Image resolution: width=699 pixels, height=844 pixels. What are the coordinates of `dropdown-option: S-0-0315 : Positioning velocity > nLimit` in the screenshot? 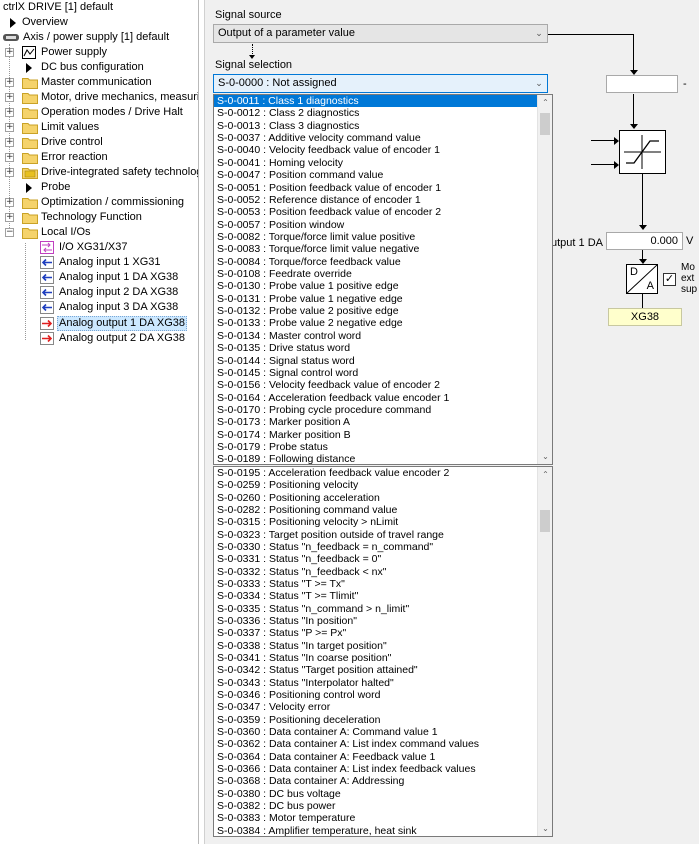 It's located at (383, 522).